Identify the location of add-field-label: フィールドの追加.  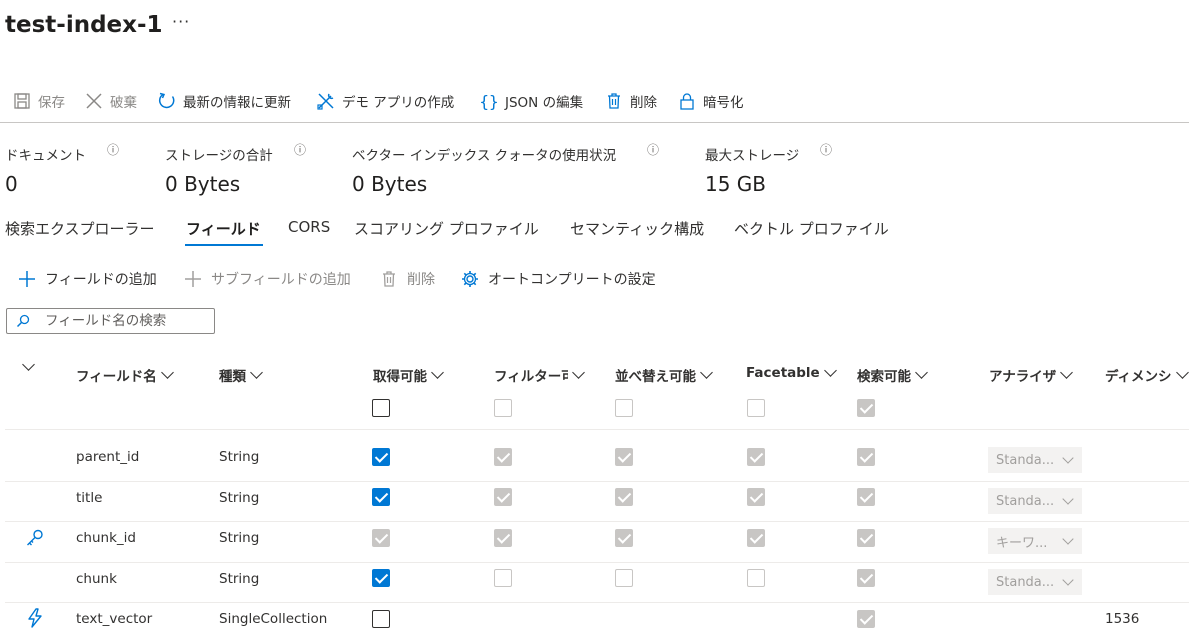
(101, 280).